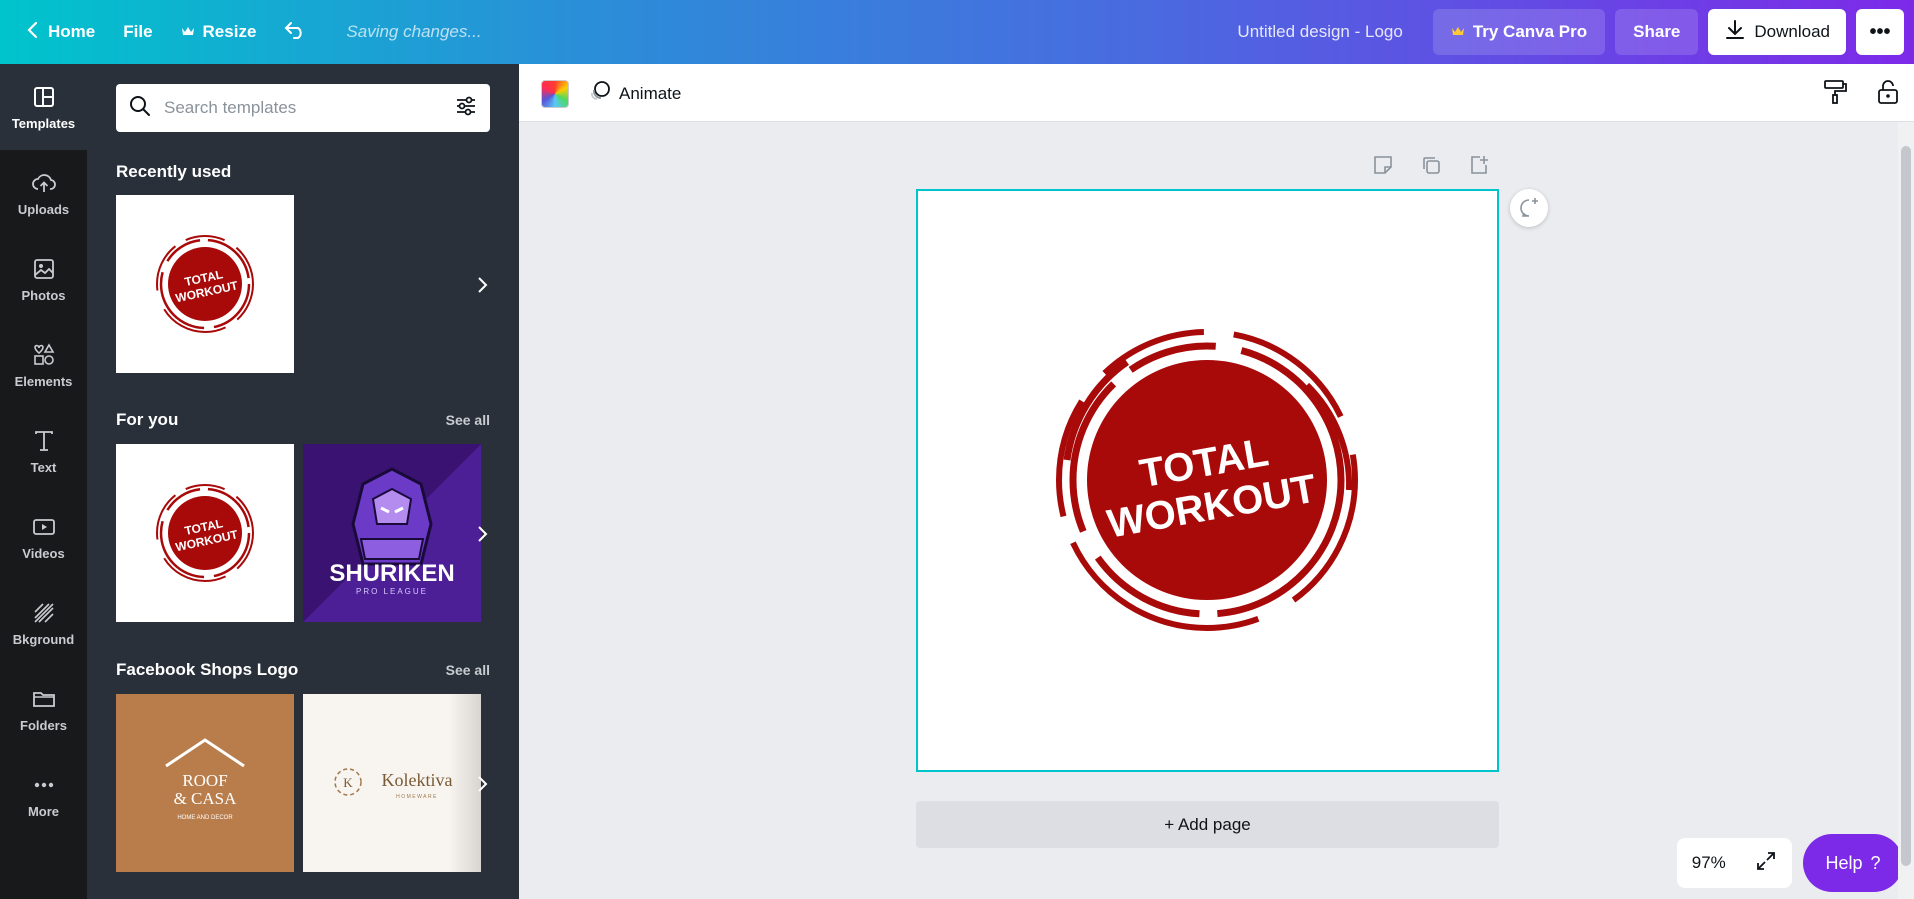 The image size is (1914, 899). What do you see at coordinates (1479, 167) in the screenshot?
I see `add-page-icon` at bounding box center [1479, 167].